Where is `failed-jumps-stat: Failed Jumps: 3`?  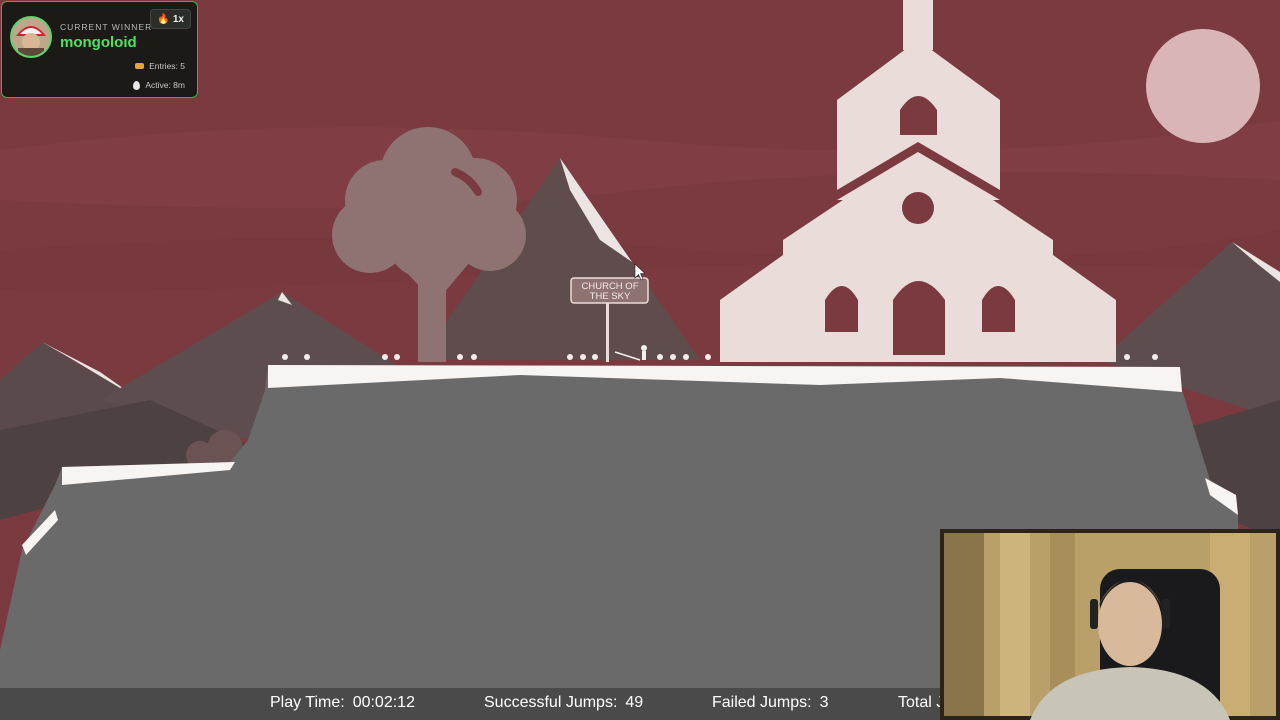 failed-jumps-stat: Failed Jumps: 3 is located at coordinates (770, 703).